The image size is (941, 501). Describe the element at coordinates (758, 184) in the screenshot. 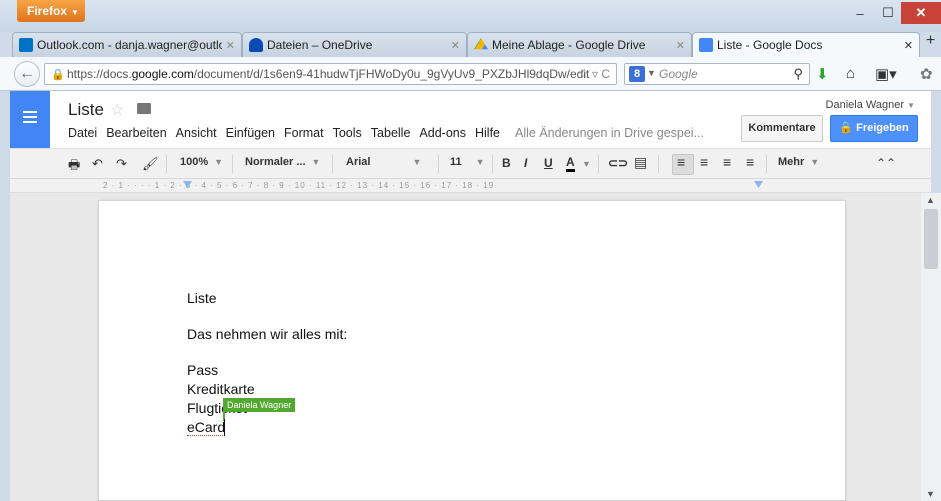

I see `indent-marker-right` at that location.